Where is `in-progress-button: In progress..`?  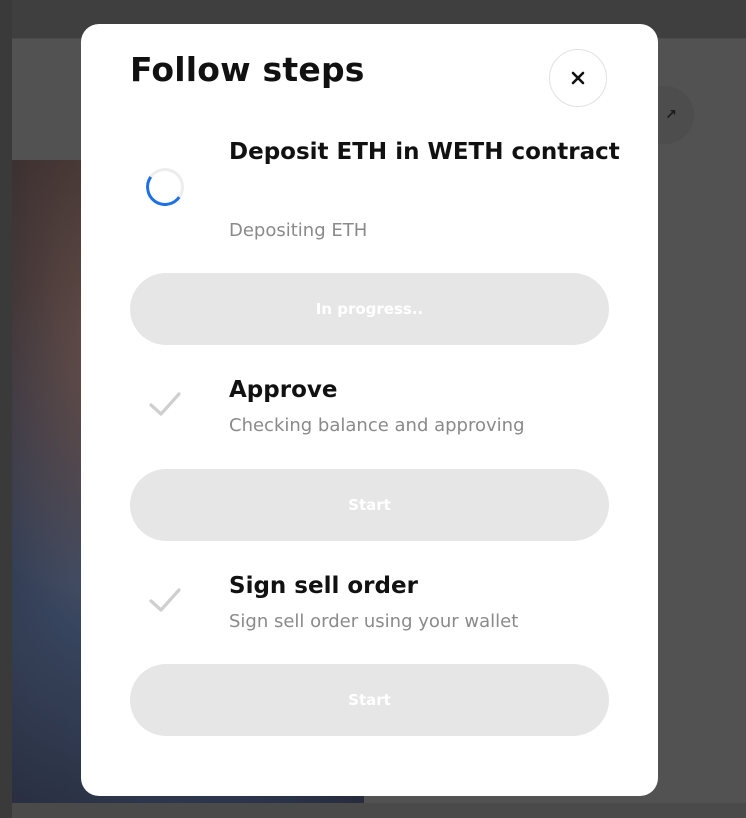 in-progress-button: In progress.. is located at coordinates (369, 309).